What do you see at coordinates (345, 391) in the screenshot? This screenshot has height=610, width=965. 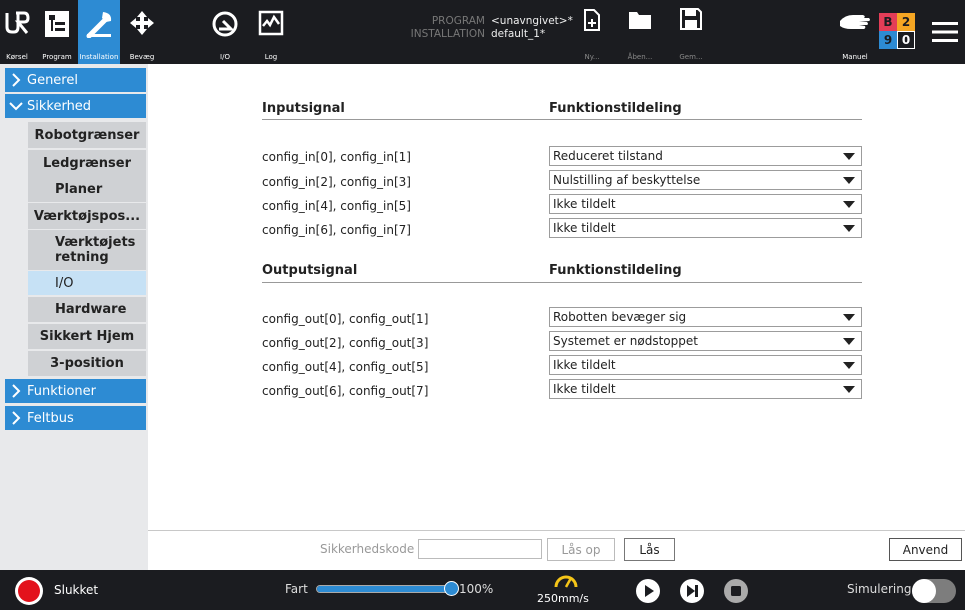 I see `output-signal-label: config_out[6], config_out[7]` at bounding box center [345, 391].